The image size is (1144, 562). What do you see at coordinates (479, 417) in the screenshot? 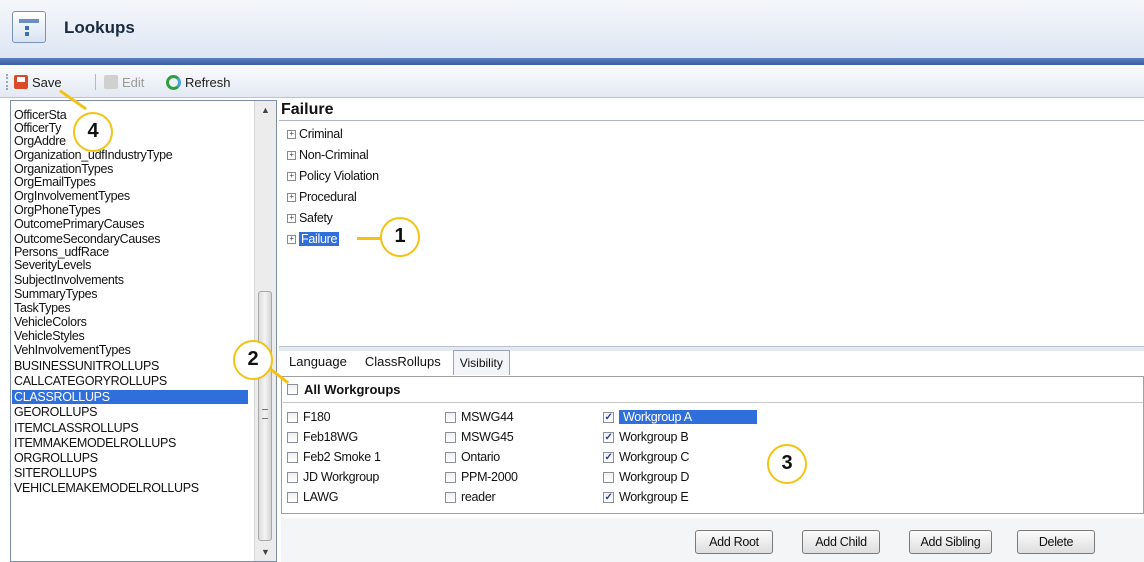
I see `workgroup-checkbox: MSWG44` at bounding box center [479, 417].